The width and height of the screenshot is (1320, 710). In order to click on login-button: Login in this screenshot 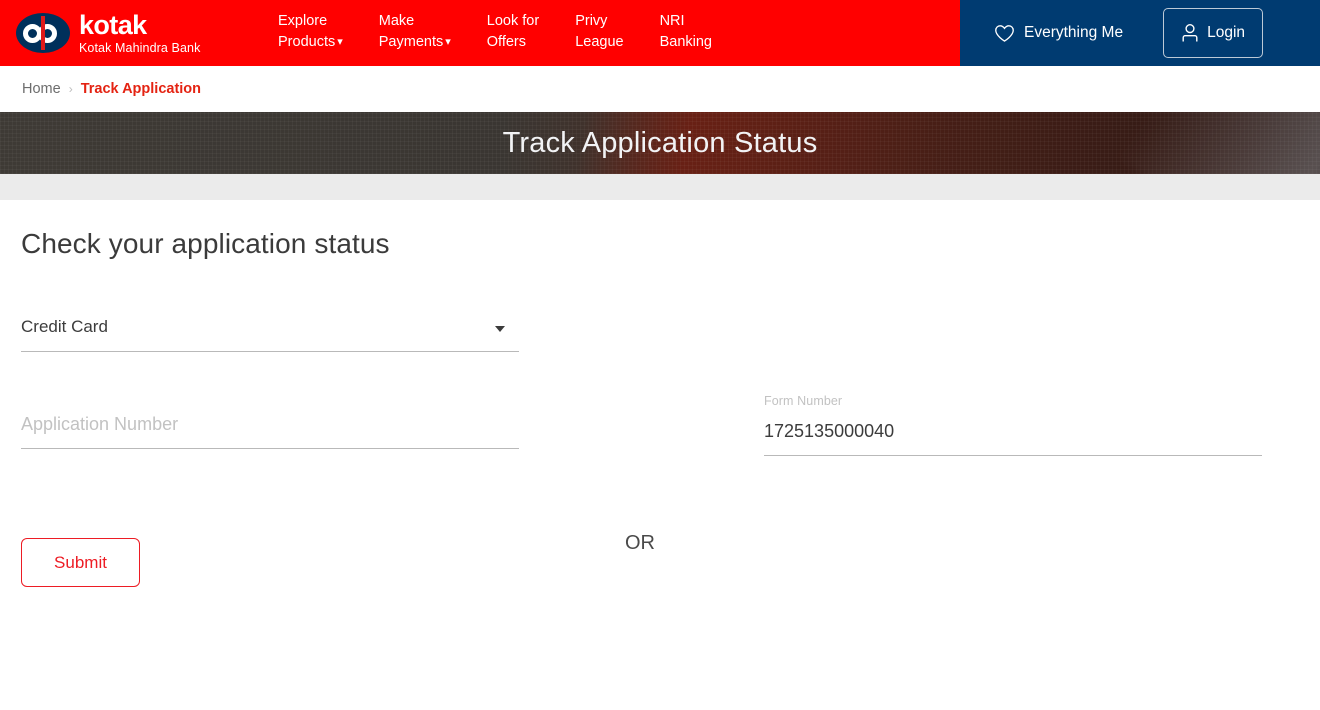, I will do `click(1213, 33)`.